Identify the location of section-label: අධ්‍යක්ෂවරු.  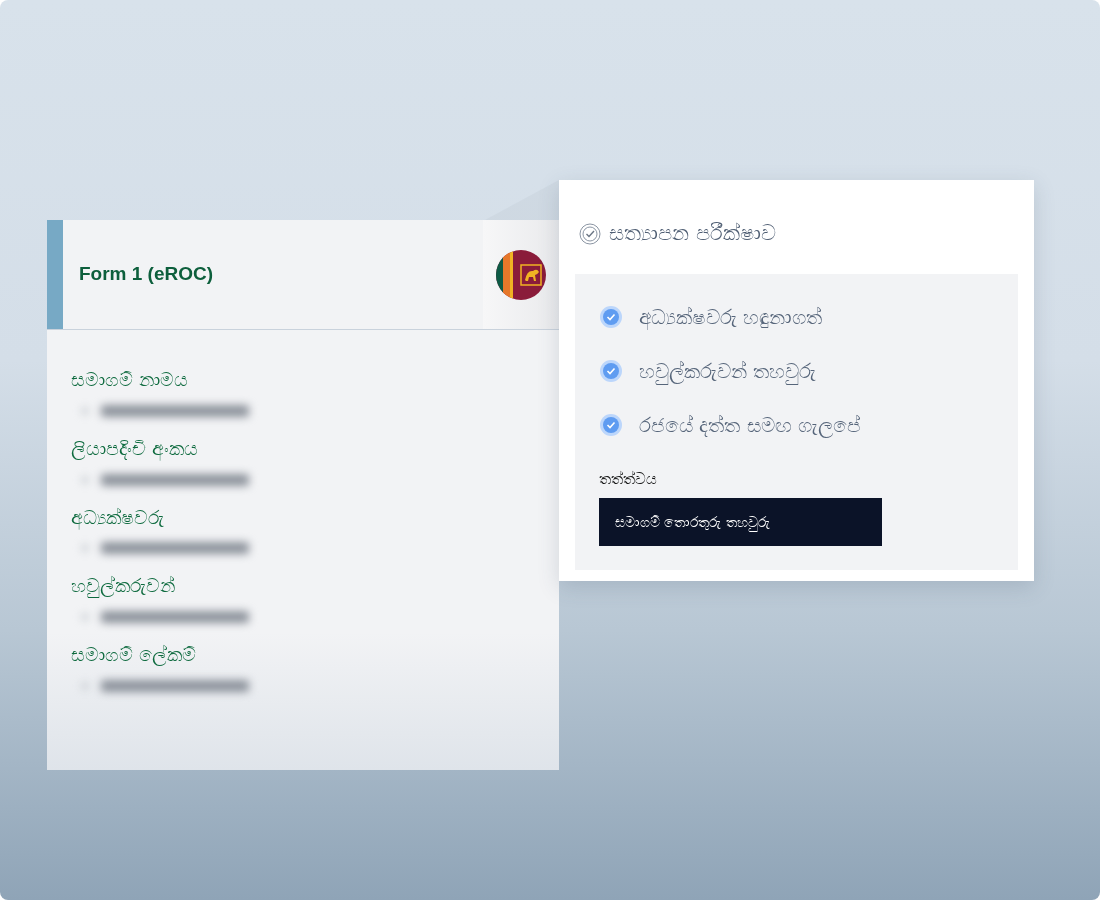
(118, 517).